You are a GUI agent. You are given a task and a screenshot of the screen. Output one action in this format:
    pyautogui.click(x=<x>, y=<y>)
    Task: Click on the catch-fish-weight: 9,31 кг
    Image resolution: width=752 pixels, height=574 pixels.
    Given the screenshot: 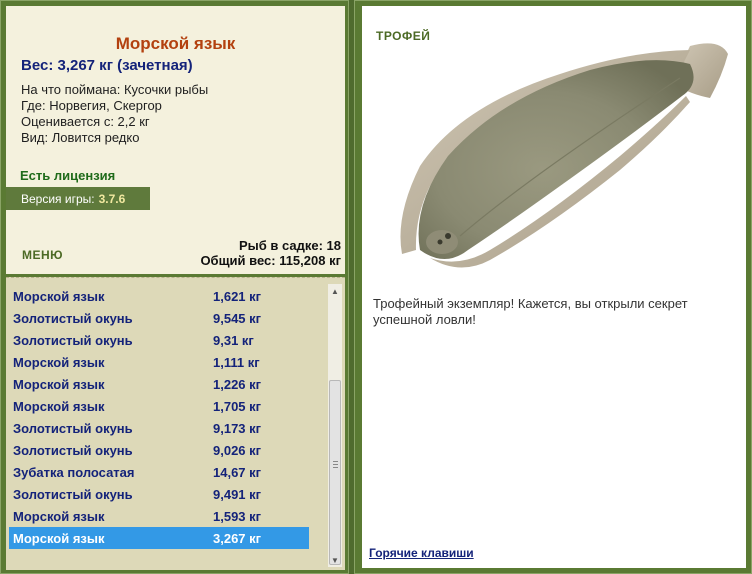 What is the action you would take?
    pyautogui.click(x=233, y=340)
    